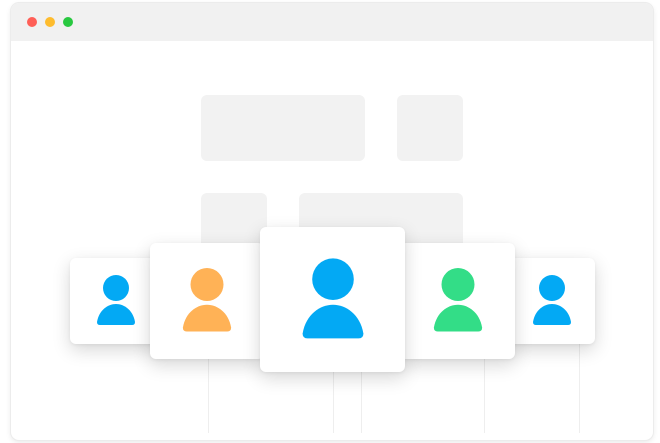  I want to click on user-card-far-left, so click(116, 301).